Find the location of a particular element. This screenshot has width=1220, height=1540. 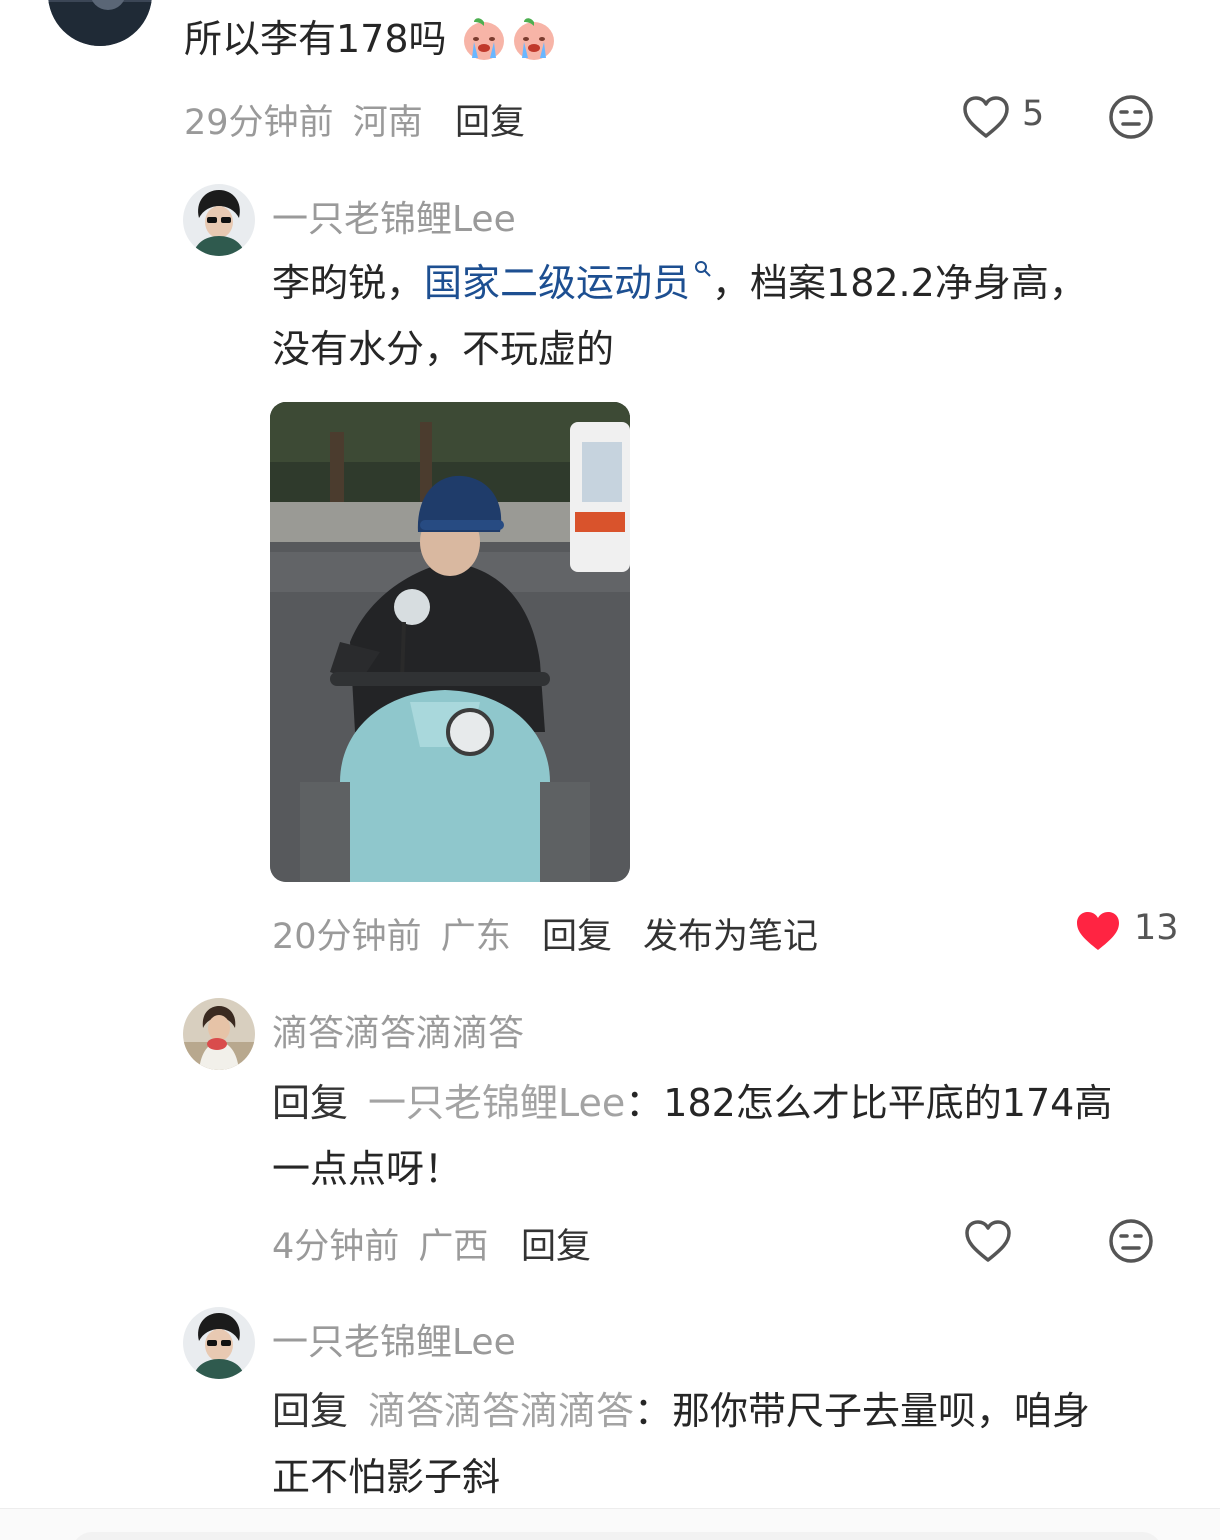

reply2-meta: 4分钟前 广西 is located at coordinates (380, 1243).